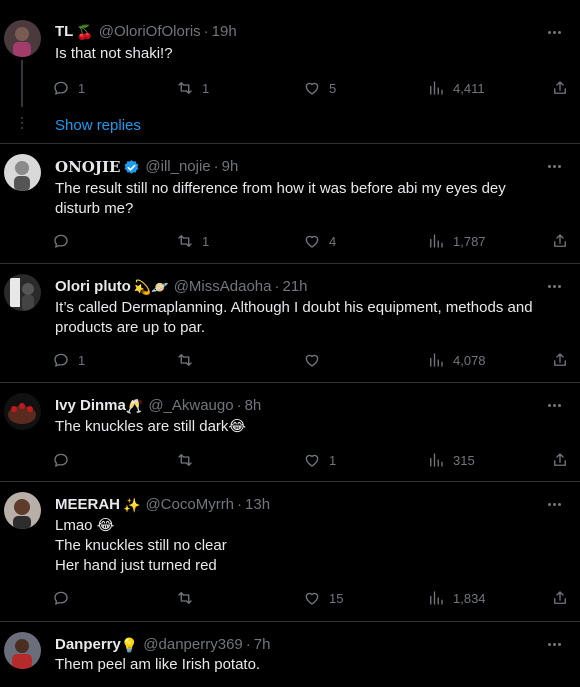 The image size is (580, 687). I want to click on tweet-actions: 1 4,078, so click(312, 360).